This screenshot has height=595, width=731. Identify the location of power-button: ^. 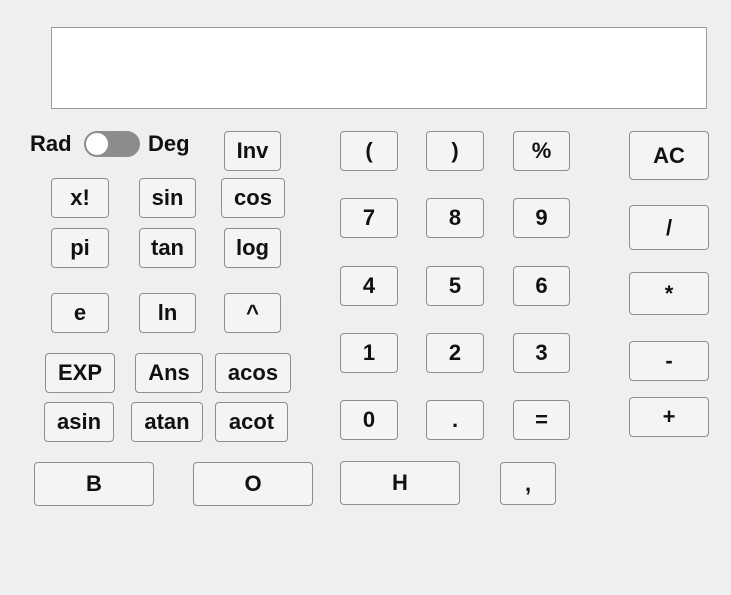
(252, 313).